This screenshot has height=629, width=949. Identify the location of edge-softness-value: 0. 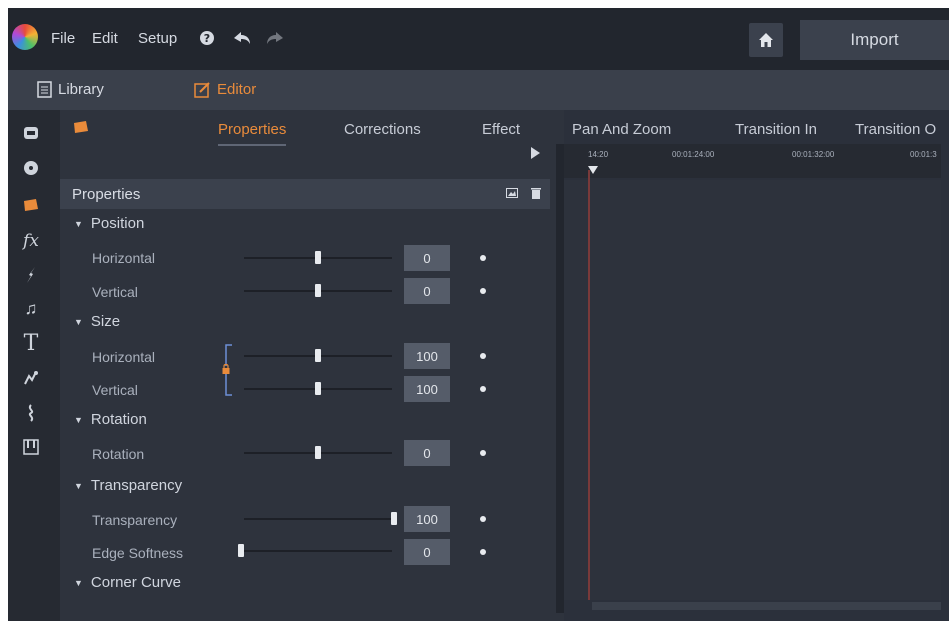
(427, 552).